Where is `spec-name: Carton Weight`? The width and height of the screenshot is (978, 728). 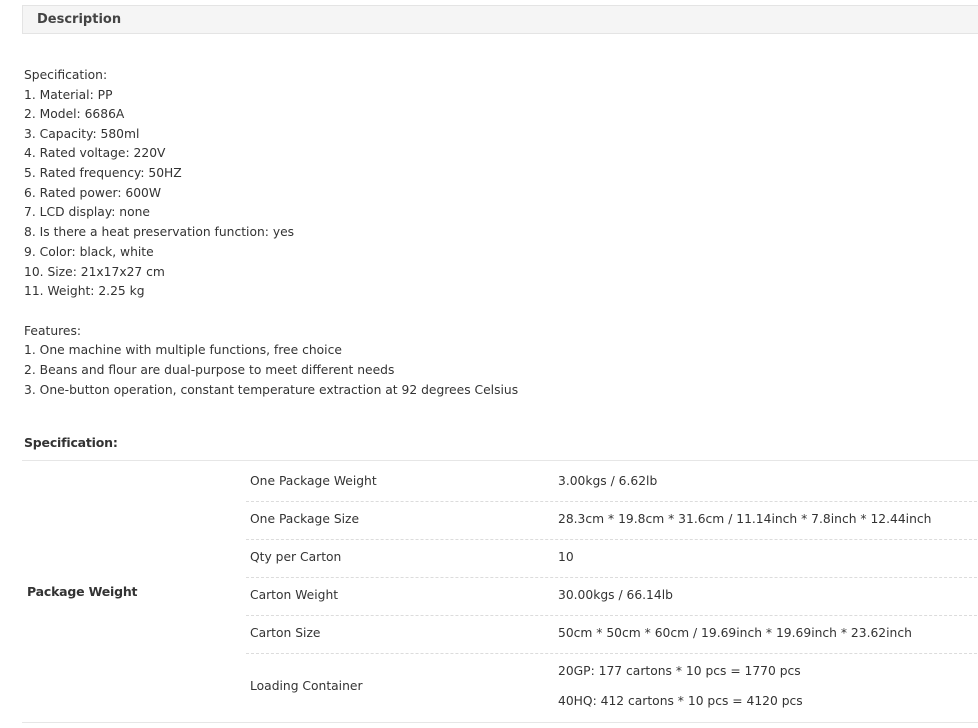
spec-name: Carton Weight is located at coordinates (294, 595).